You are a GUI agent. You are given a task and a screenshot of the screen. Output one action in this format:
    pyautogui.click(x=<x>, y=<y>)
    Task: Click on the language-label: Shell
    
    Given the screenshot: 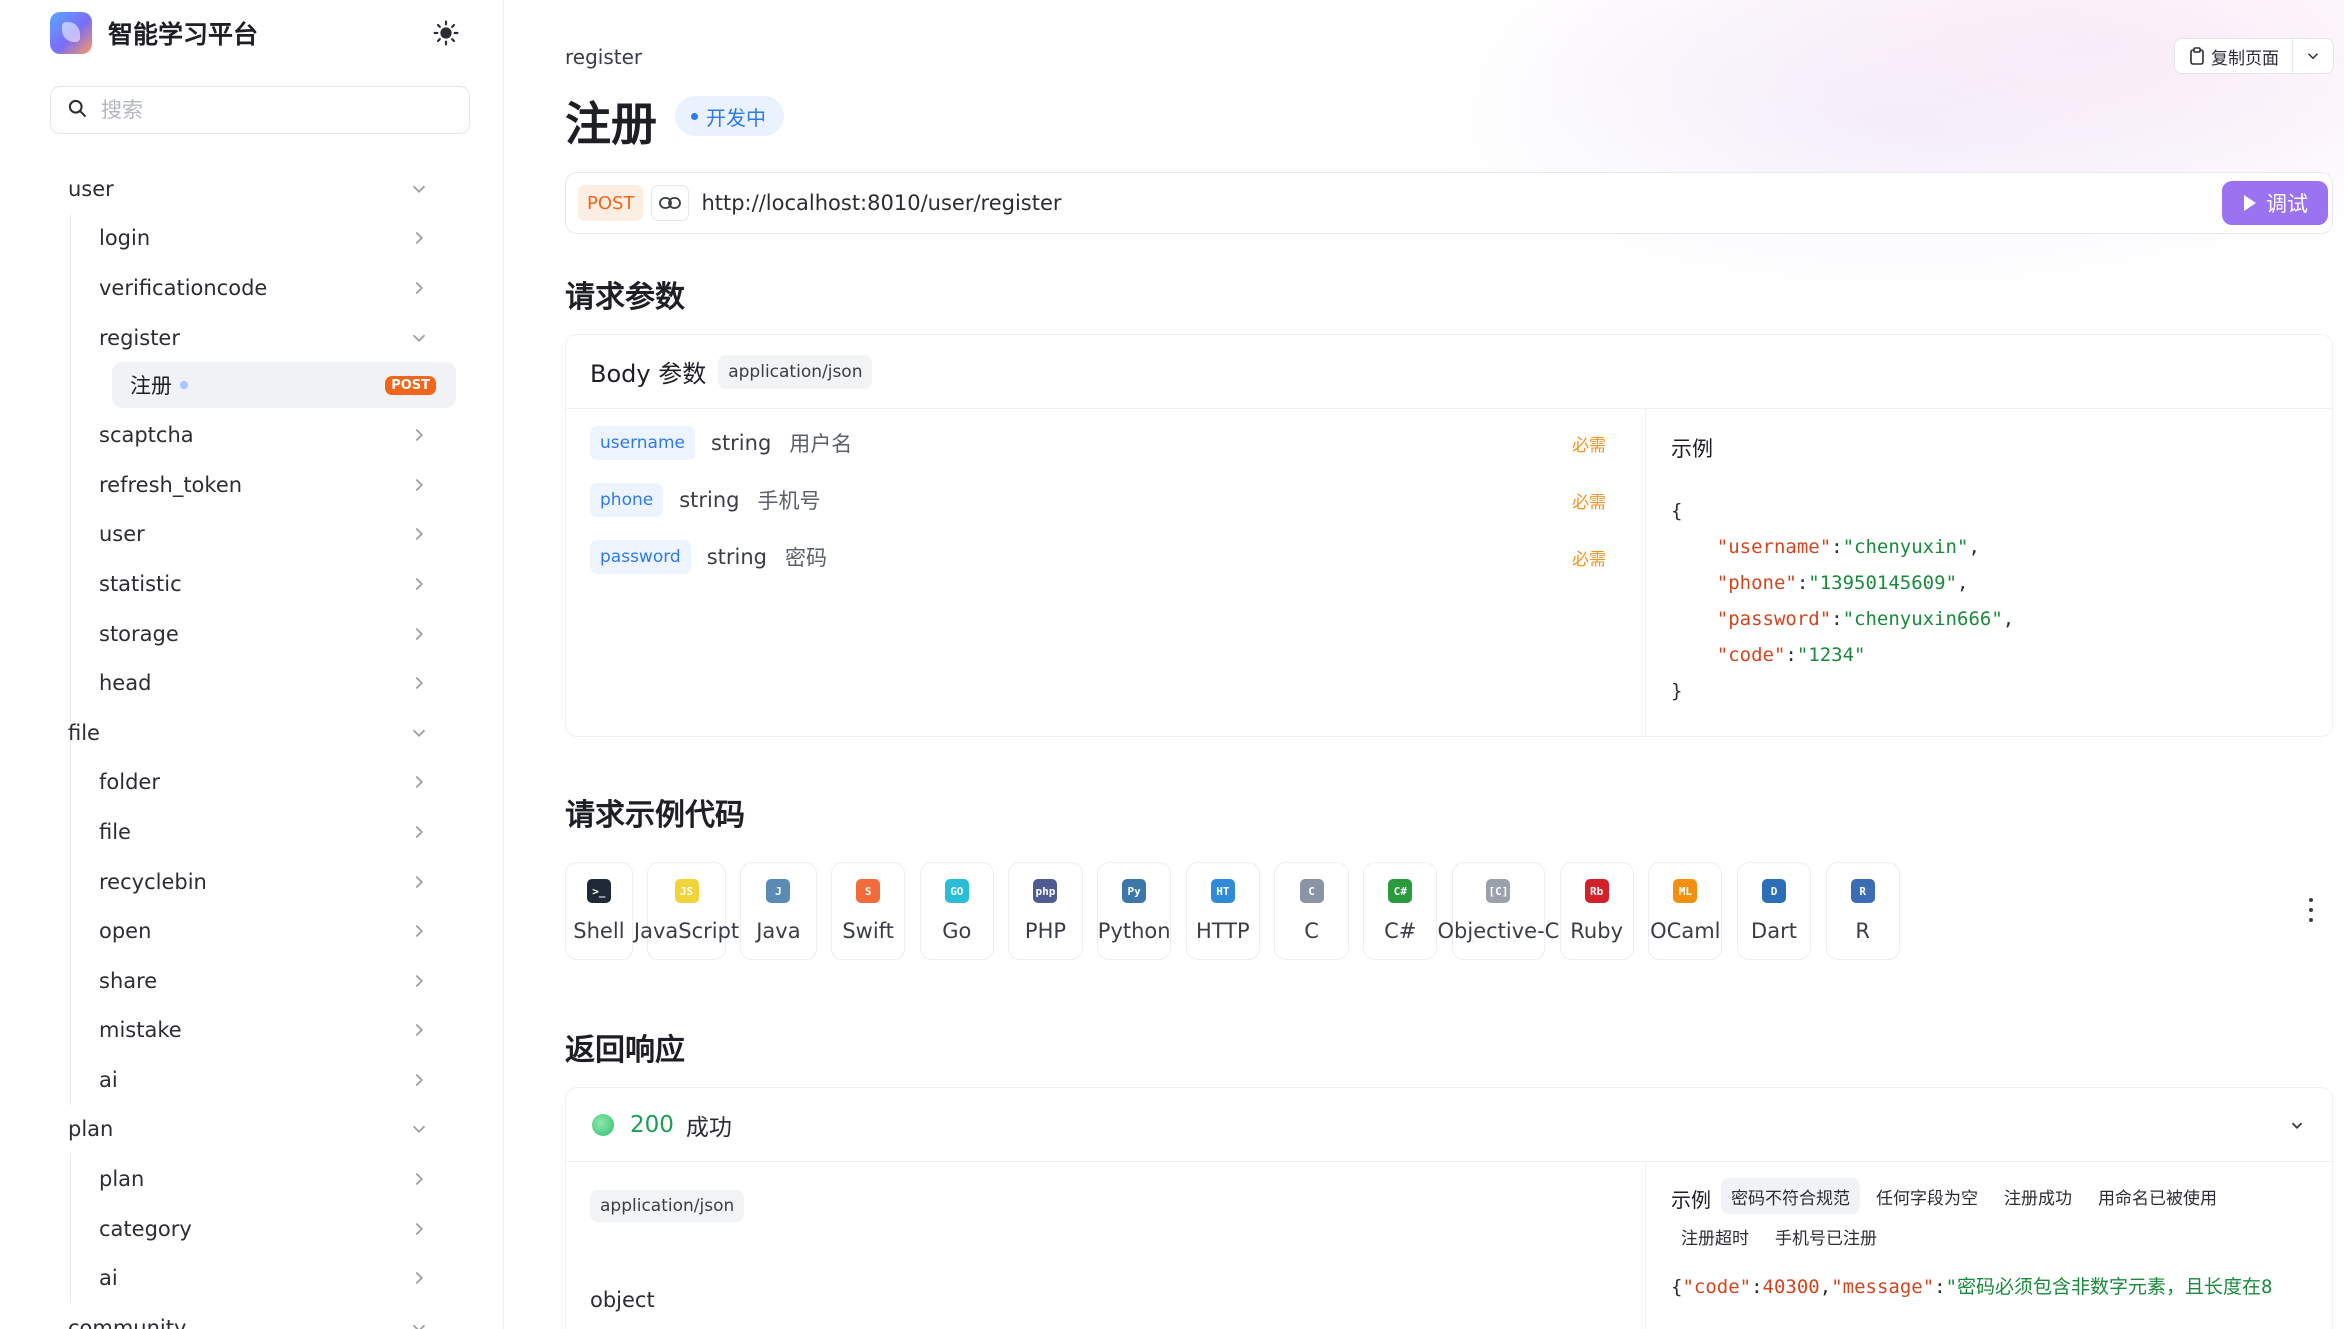 What is the action you would take?
    pyautogui.click(x=599, y=931)
    